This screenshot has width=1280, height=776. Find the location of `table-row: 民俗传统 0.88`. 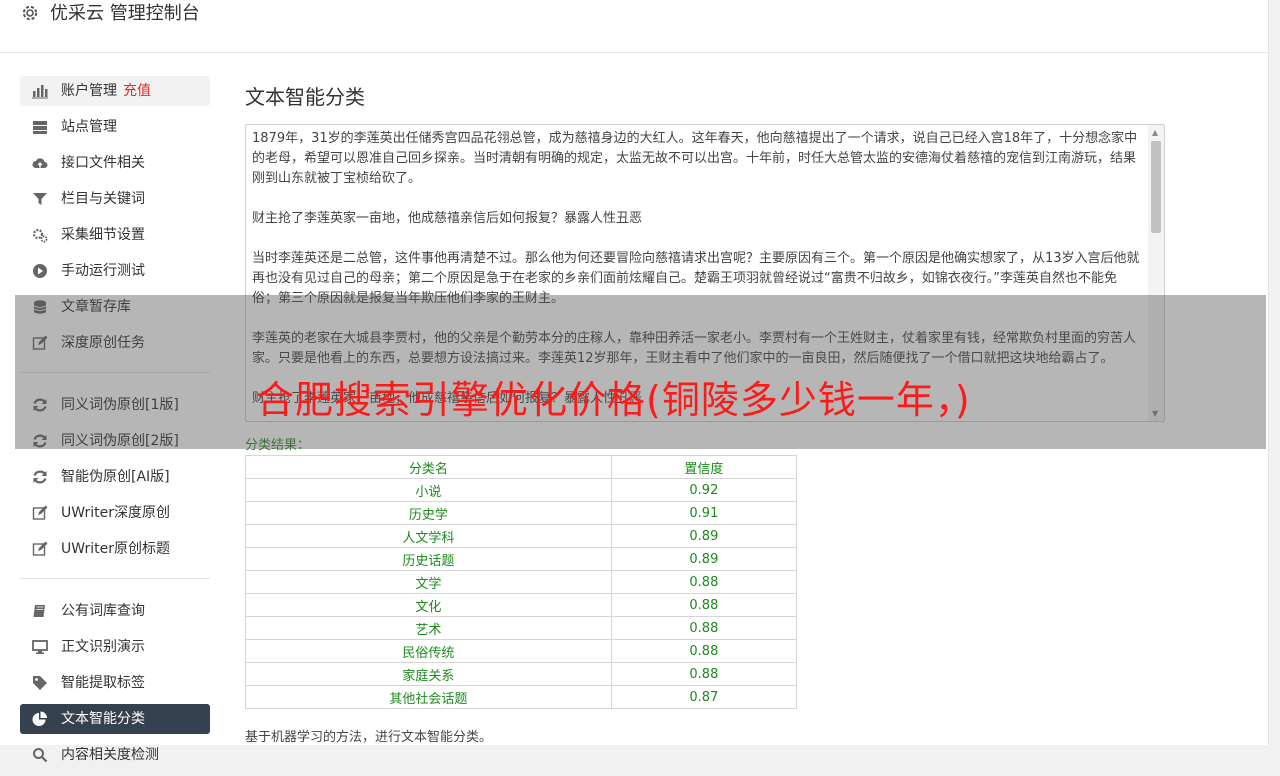

table-row: 民俗传统 0.88 is located at coordinates (521, 651).